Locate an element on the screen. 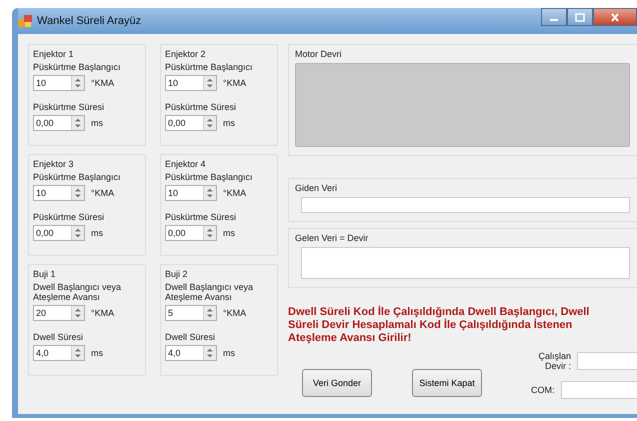  maximize-icon is located at coordinates (580, 17).